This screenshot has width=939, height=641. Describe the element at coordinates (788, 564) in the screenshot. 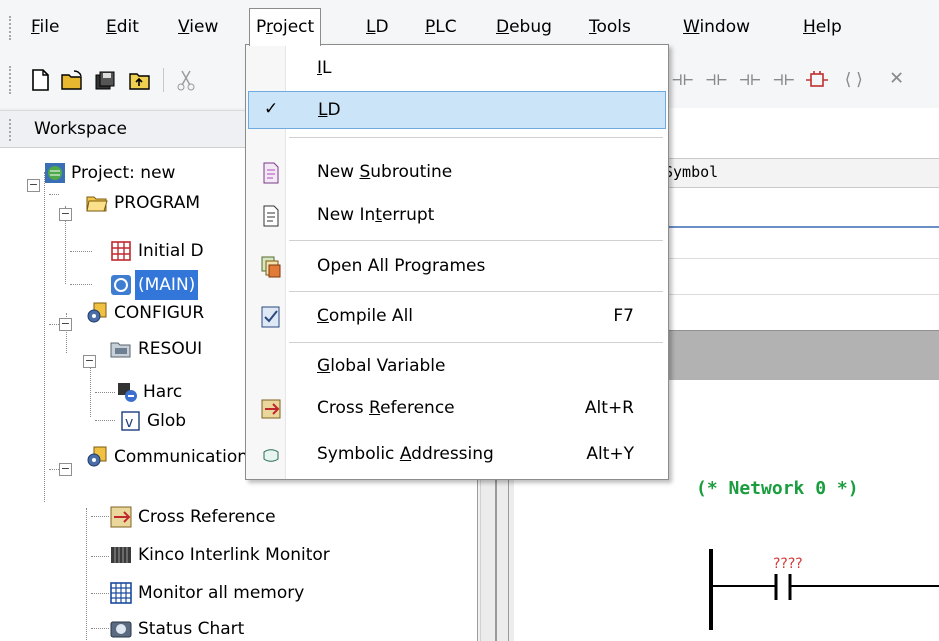

I see `contact-symbol-label: ????` at that location.